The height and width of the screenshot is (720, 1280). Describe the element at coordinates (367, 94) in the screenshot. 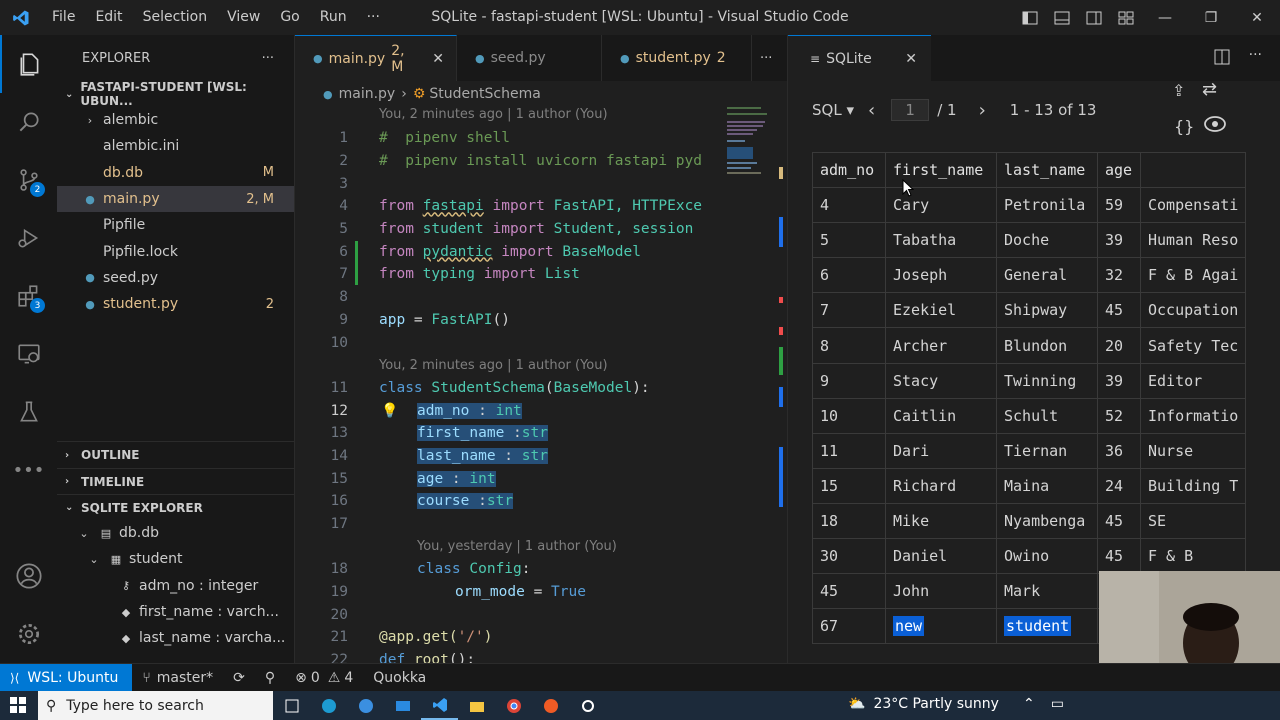

I see `breadcrumb-file: main.py` at that location.